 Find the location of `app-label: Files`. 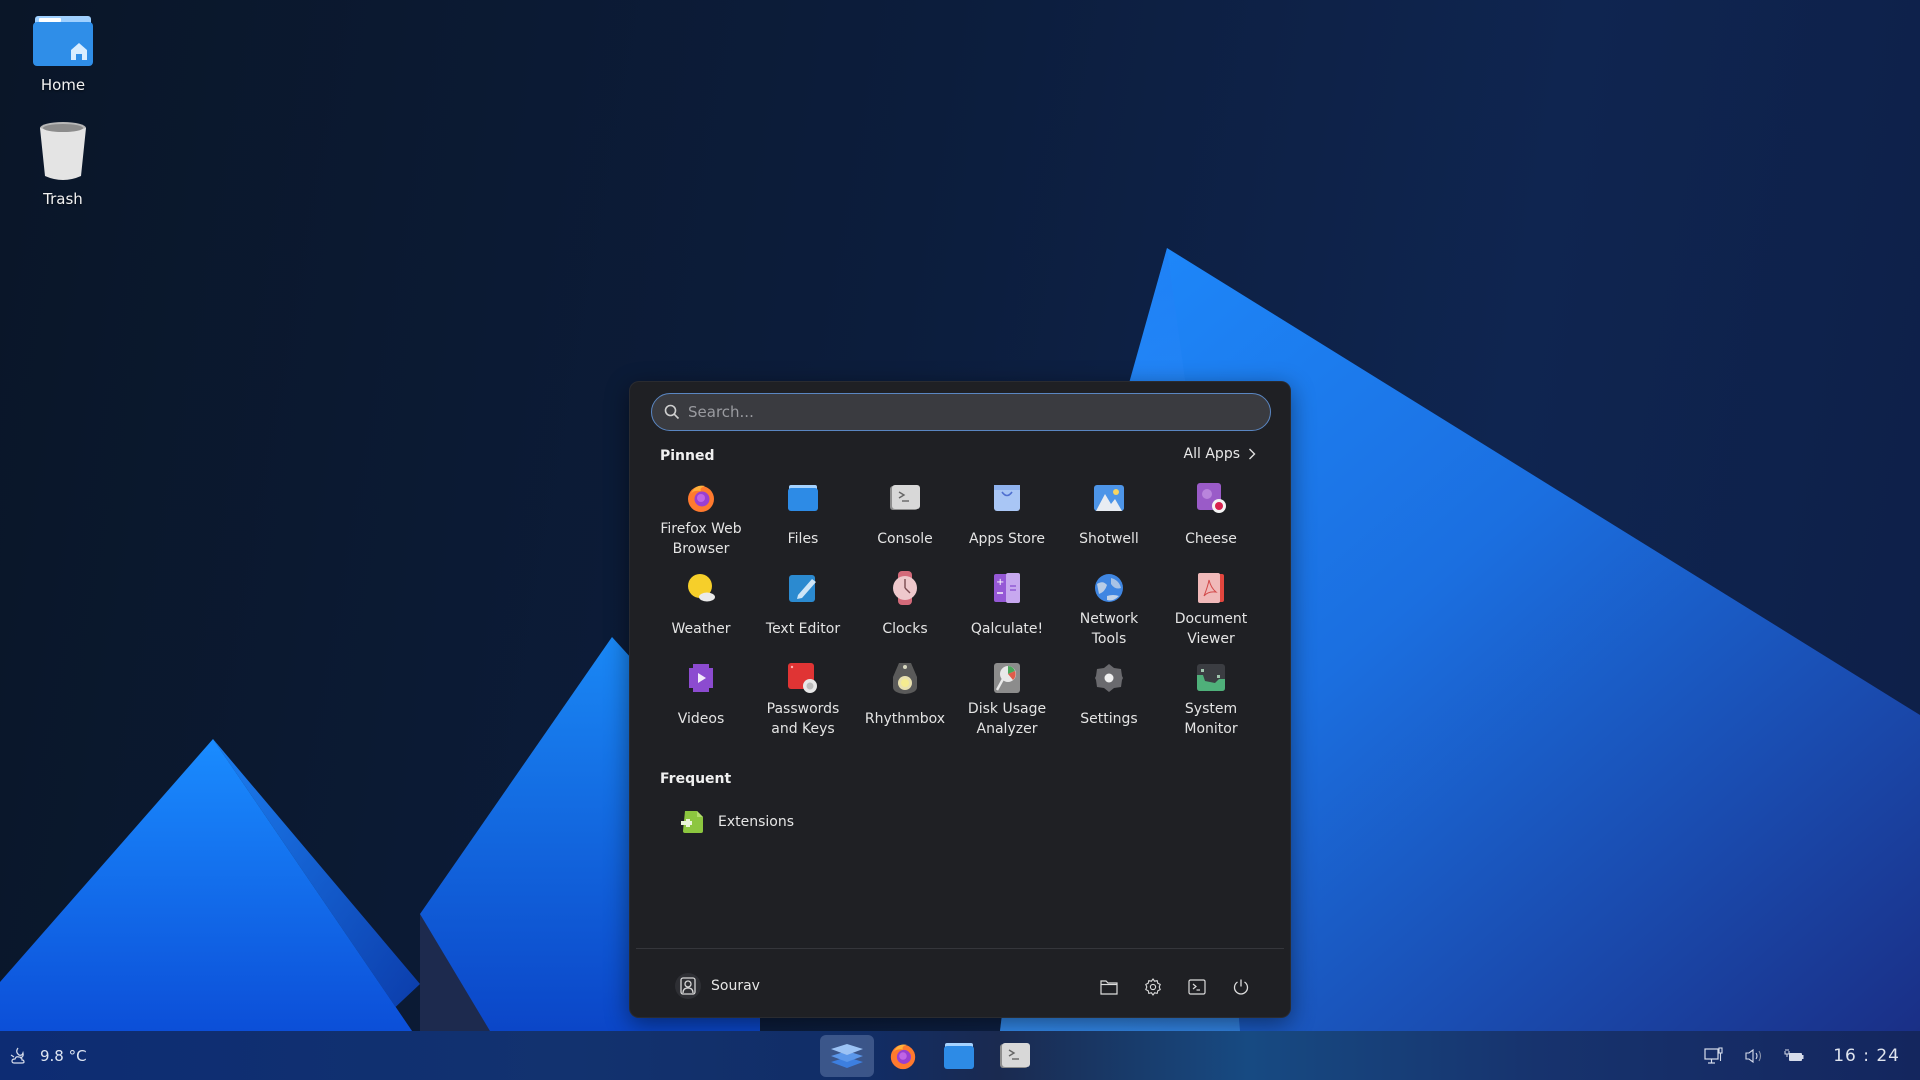

app-label: Files is located at coordinates (803, 539).